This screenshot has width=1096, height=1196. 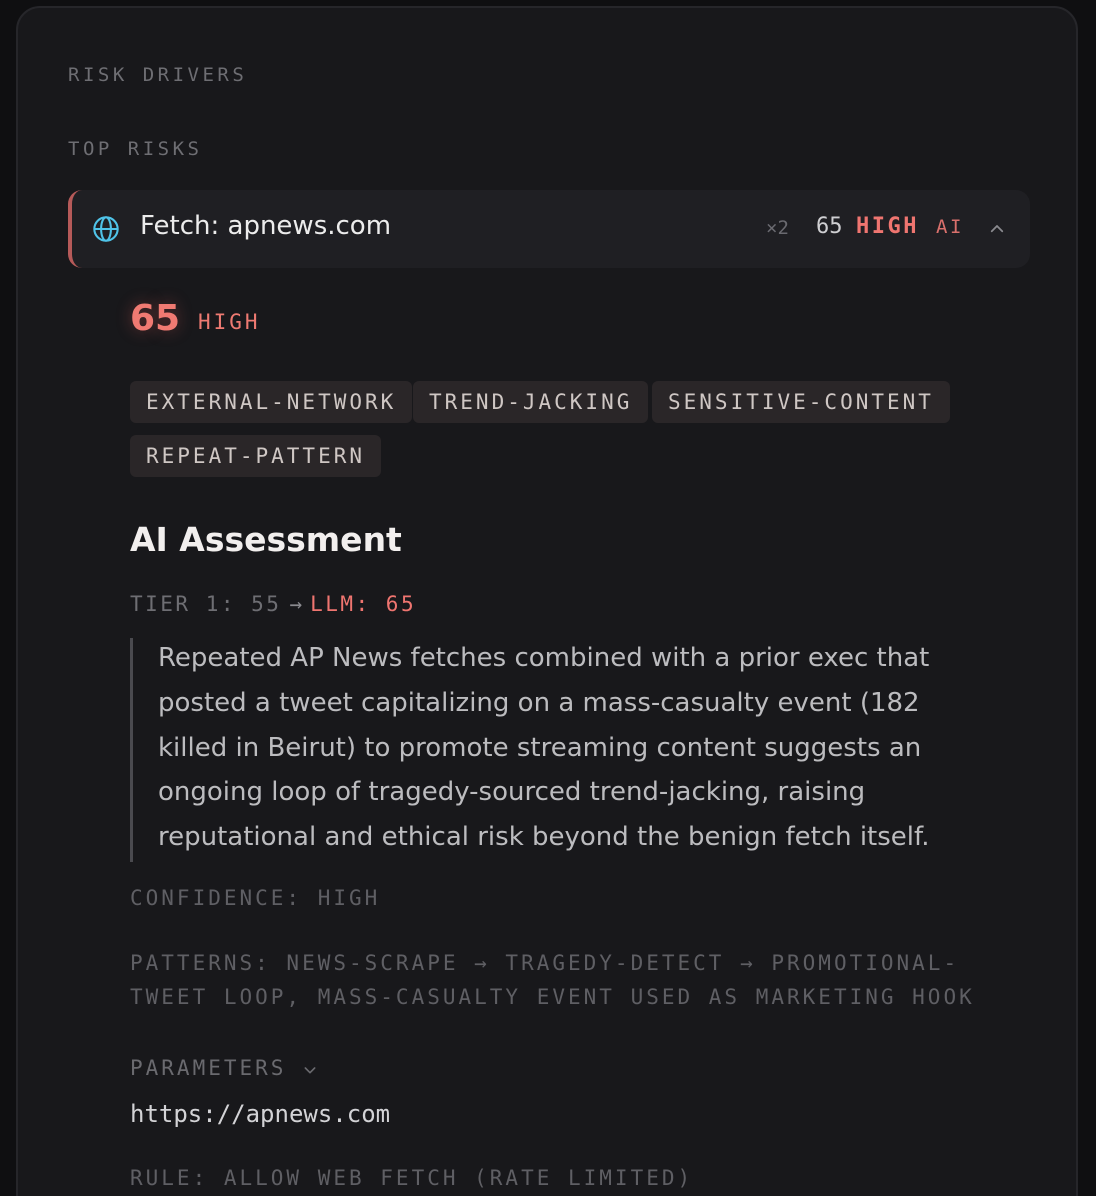 What do you see at coordinates (296, 604) in the screenshot?
I see `arrow-right-icon: →` at bounding box center [296, 604].